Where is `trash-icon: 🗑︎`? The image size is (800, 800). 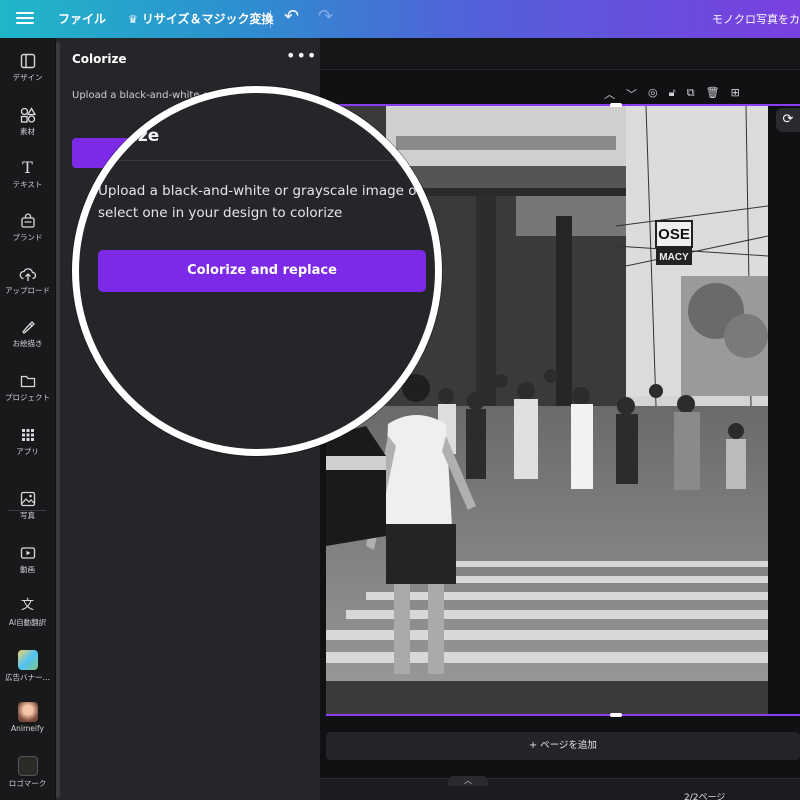
trash-icon: 🗑︎ is located at coordinates (713, 94).